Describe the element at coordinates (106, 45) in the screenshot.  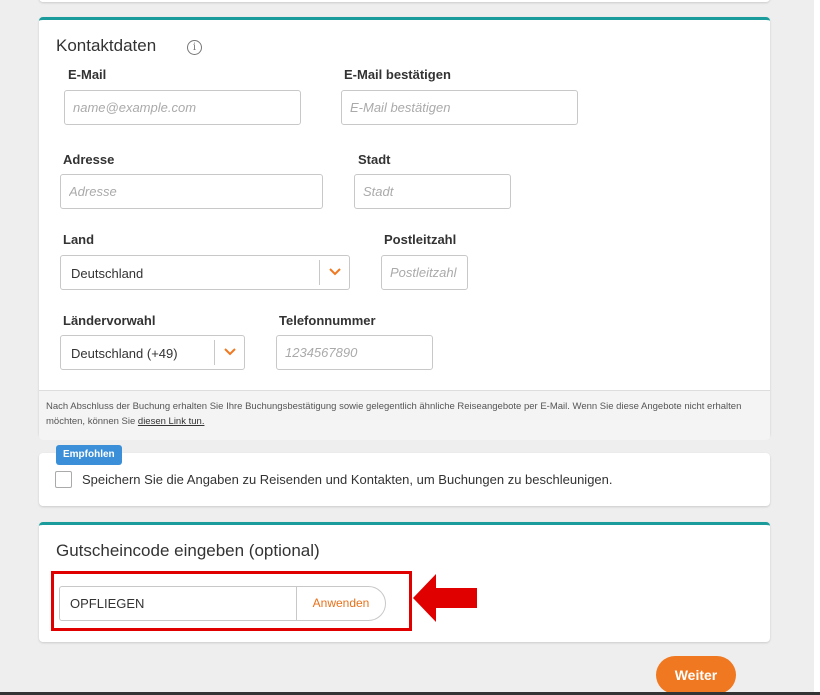
I see `contact-title: Kontaktdaten` at that location.